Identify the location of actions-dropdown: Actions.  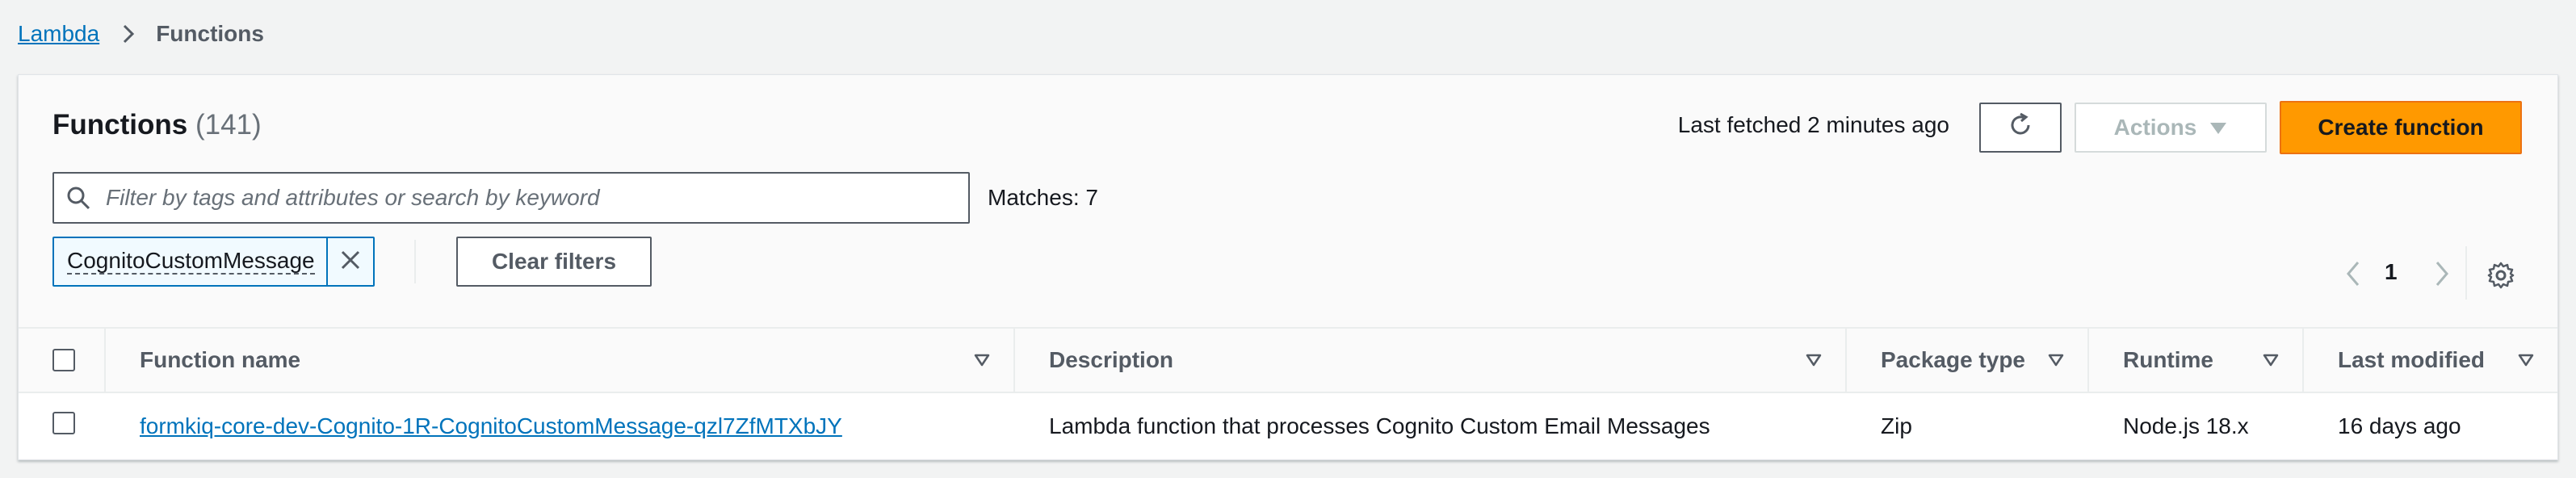
(2171, 128).